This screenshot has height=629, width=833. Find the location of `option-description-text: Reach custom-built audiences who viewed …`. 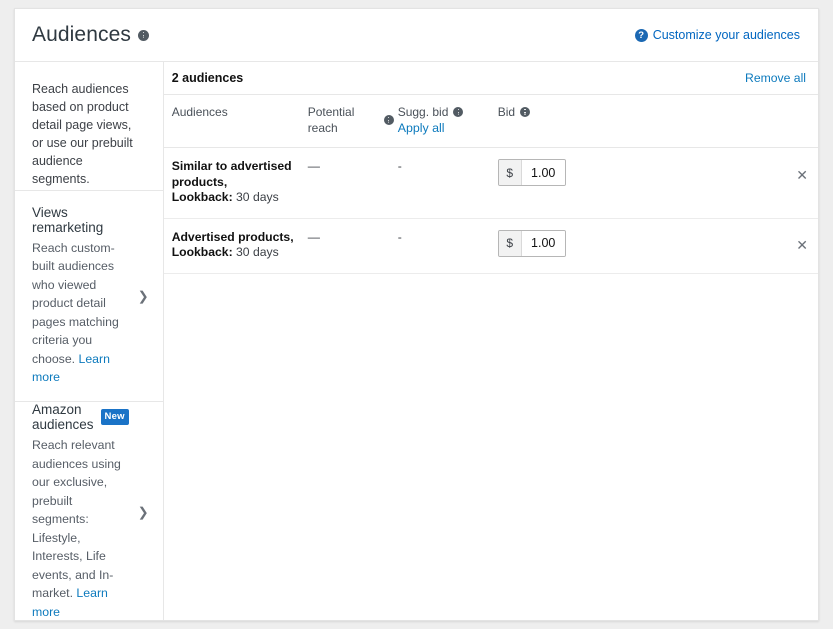

option-description-text: Reach custom-built audiences who viewed … is located at coordinates (75, 303).